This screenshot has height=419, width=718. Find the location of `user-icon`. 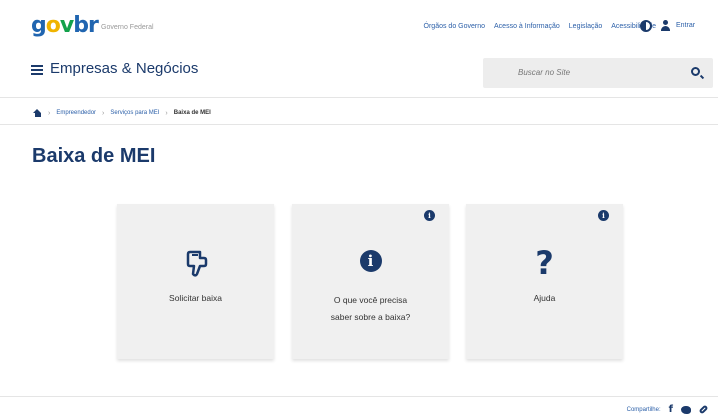

user-icon is located at coordinates (665, 25).